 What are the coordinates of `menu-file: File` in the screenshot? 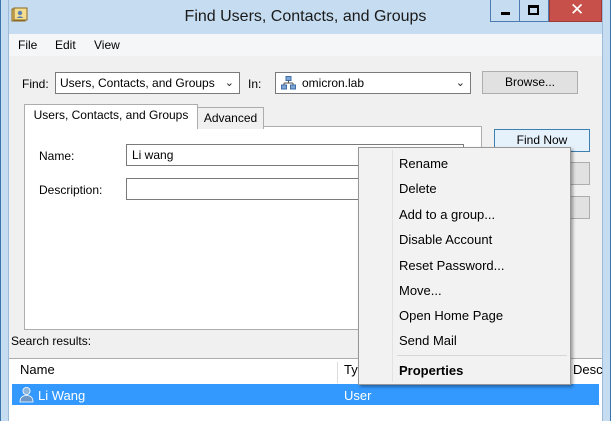 It's located at (27, 45).